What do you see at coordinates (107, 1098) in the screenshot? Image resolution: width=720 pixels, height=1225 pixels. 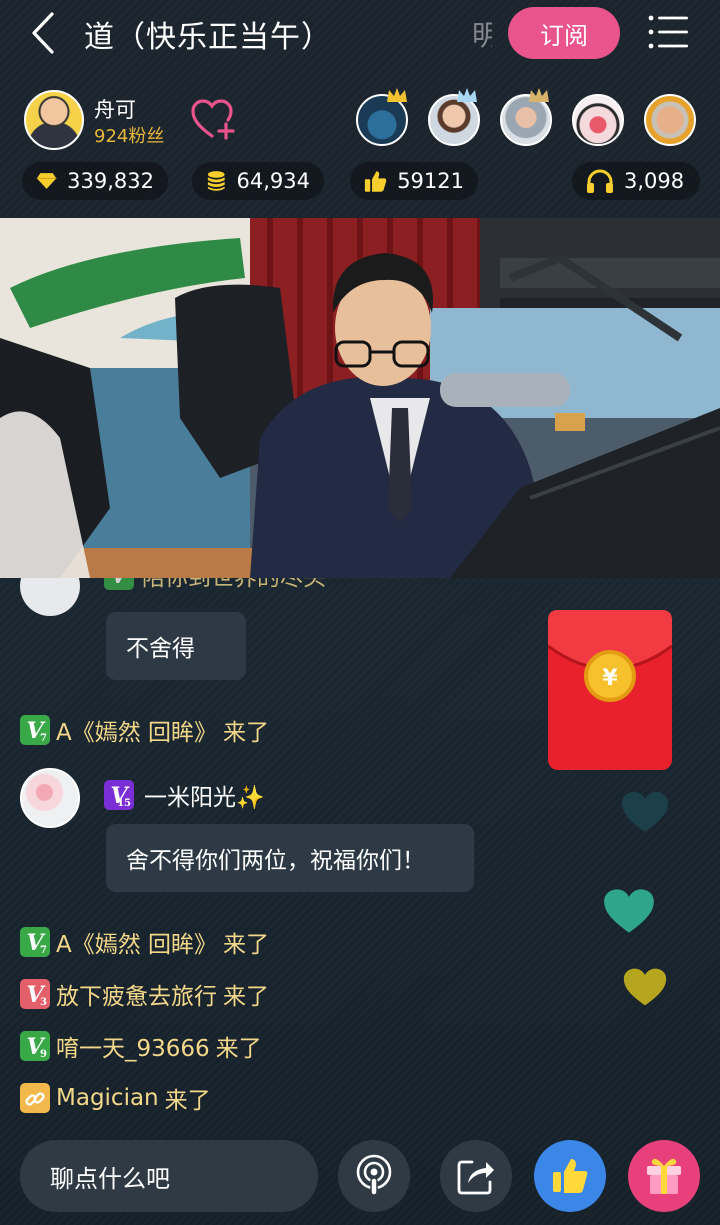 I see `visitor-name: Magician` at bounding box center [107, 1098].